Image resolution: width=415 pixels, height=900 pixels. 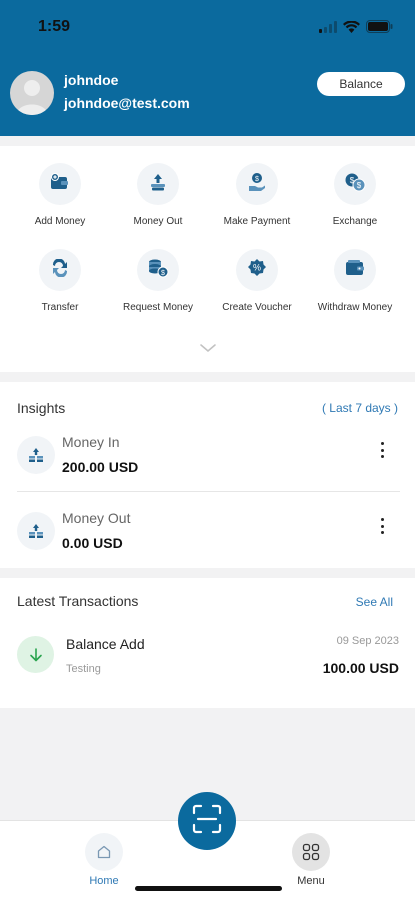 What do you see at coordinates (355, 184) in the screenshot?
I see `exchange-coins-icon: $ $` at bounding box center [355, 184].